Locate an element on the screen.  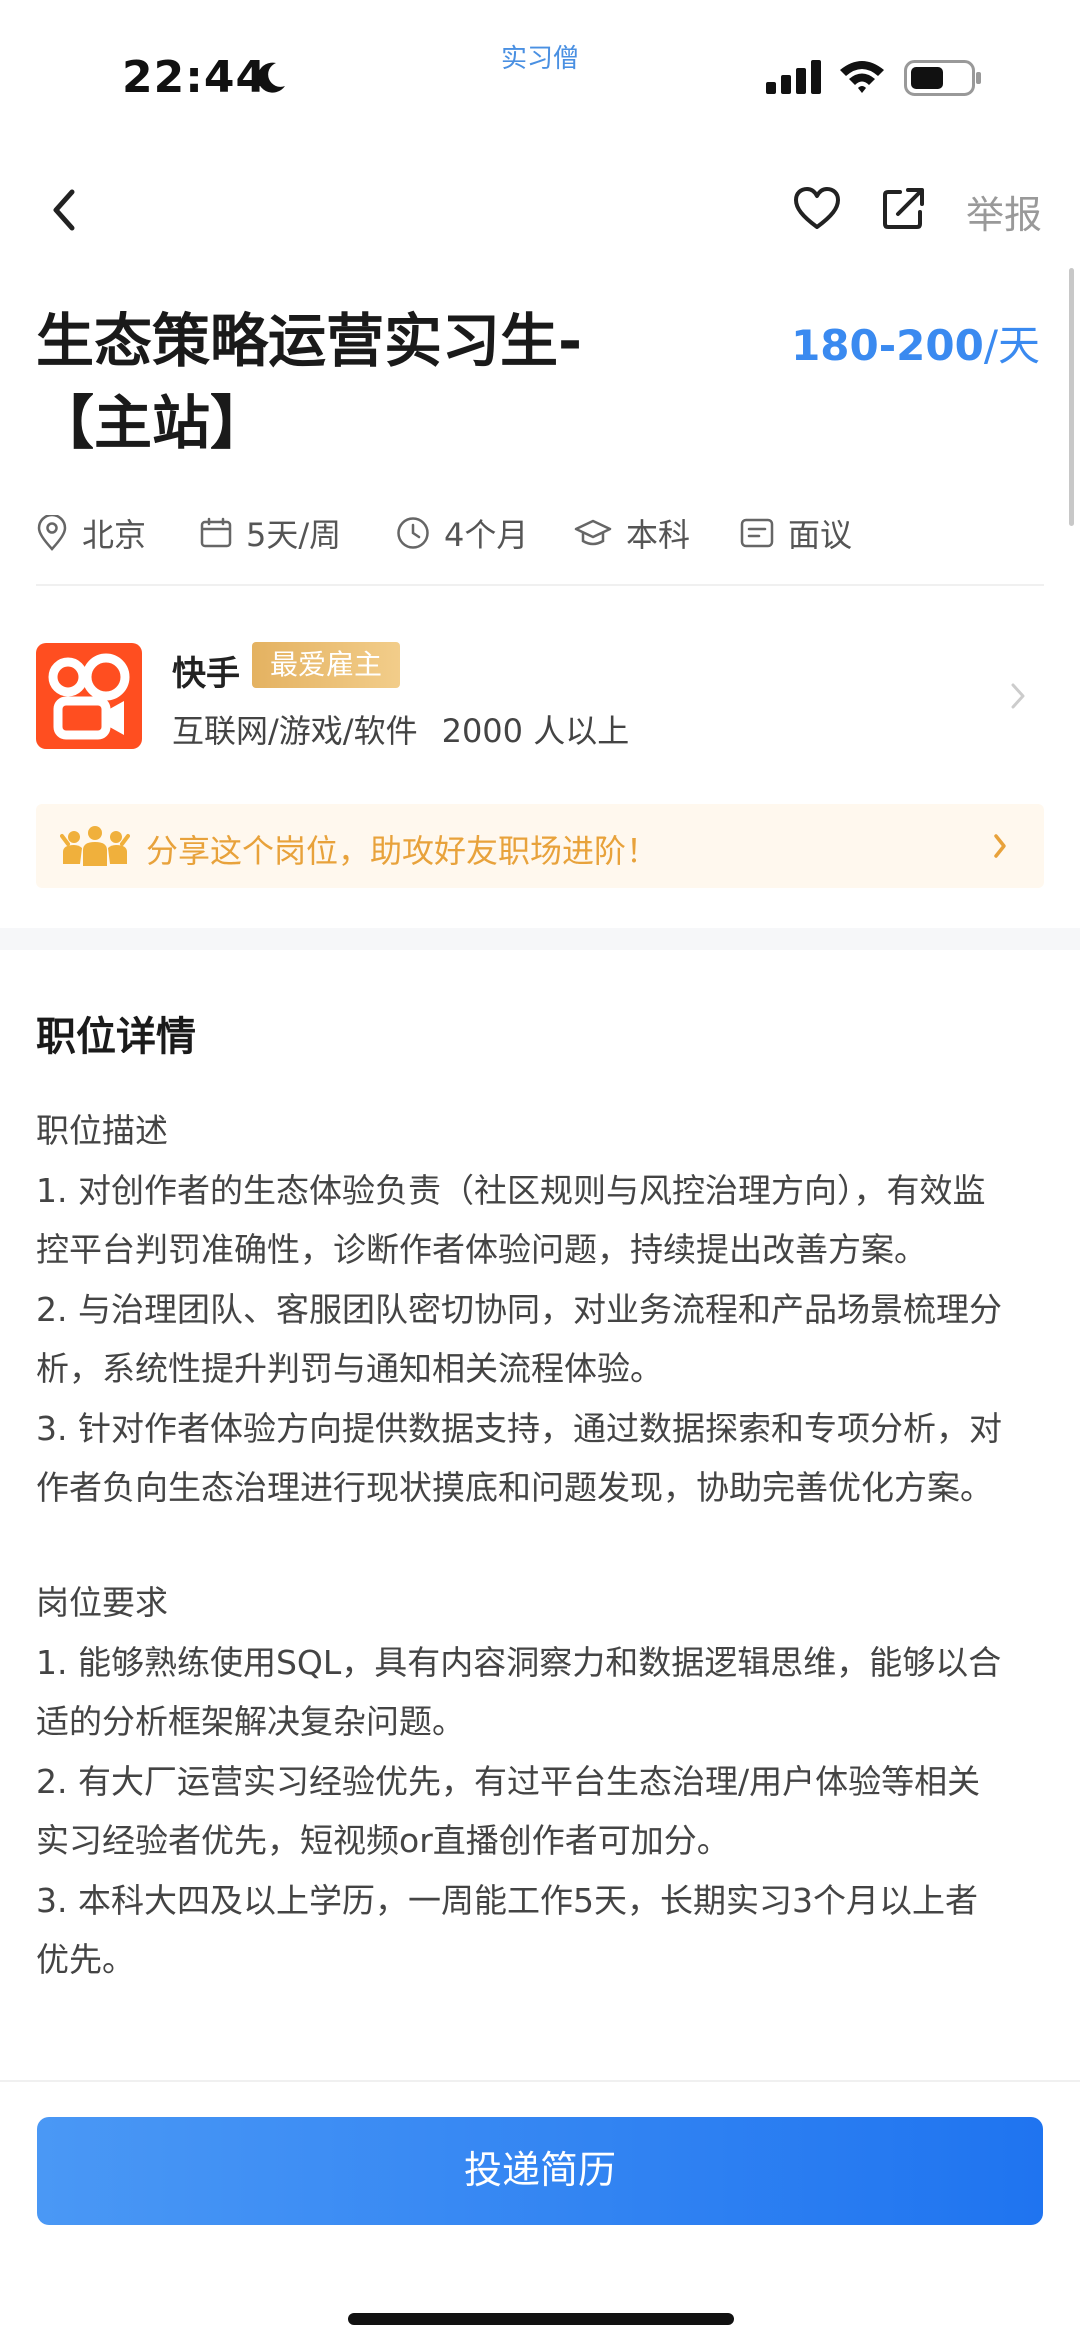
battery-icon is located at coordinates (942, 78).